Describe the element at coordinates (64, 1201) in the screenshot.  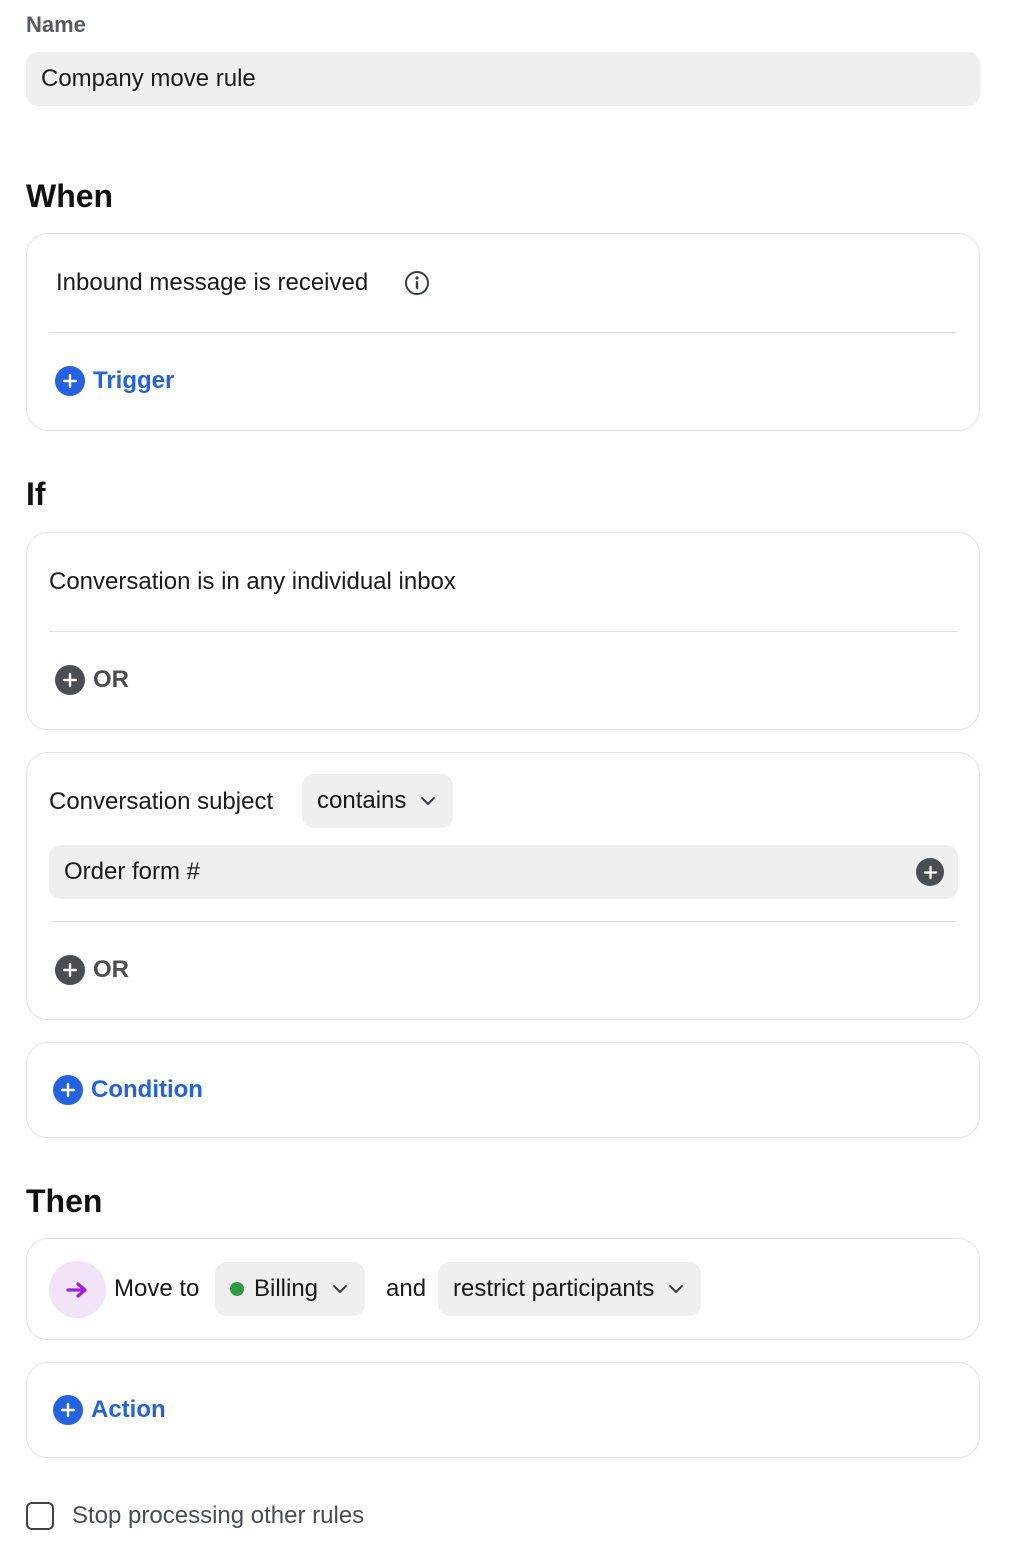
I see `then-heading: Then` at that location.